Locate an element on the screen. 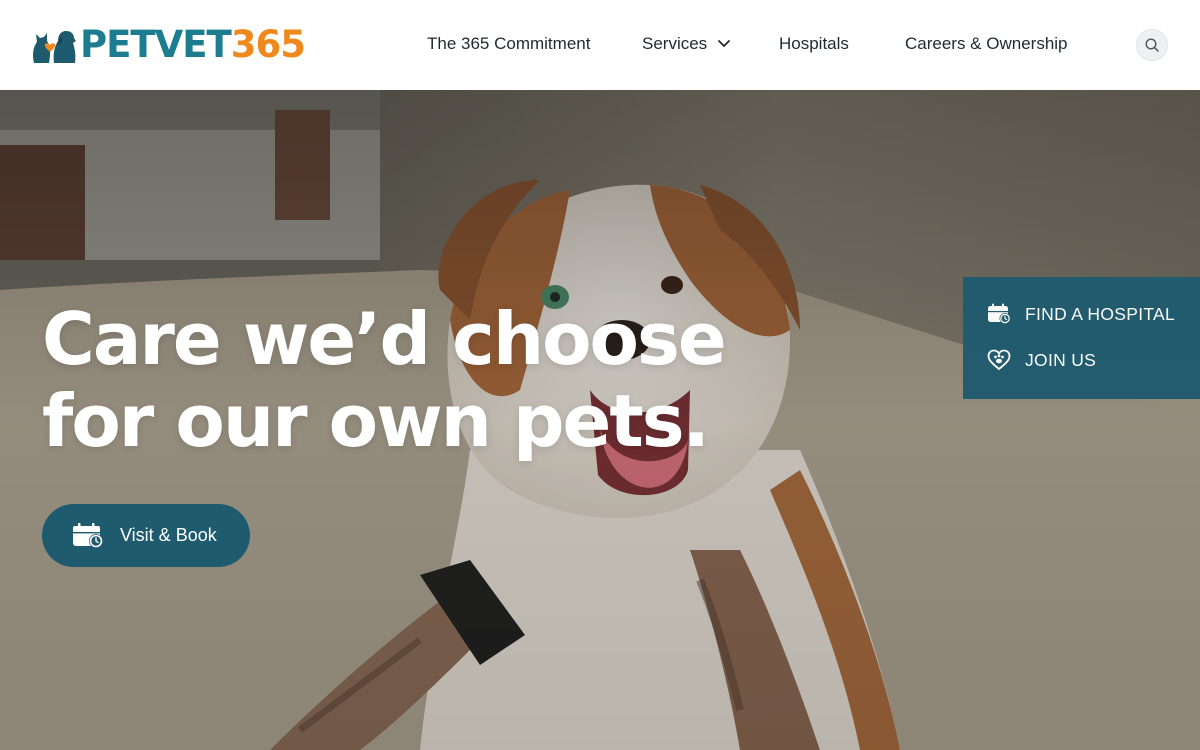 Image resolution: width=1200 pixels, height=750 pixels. nav-item-label: Hospitals is located at coordinates (814, 43).